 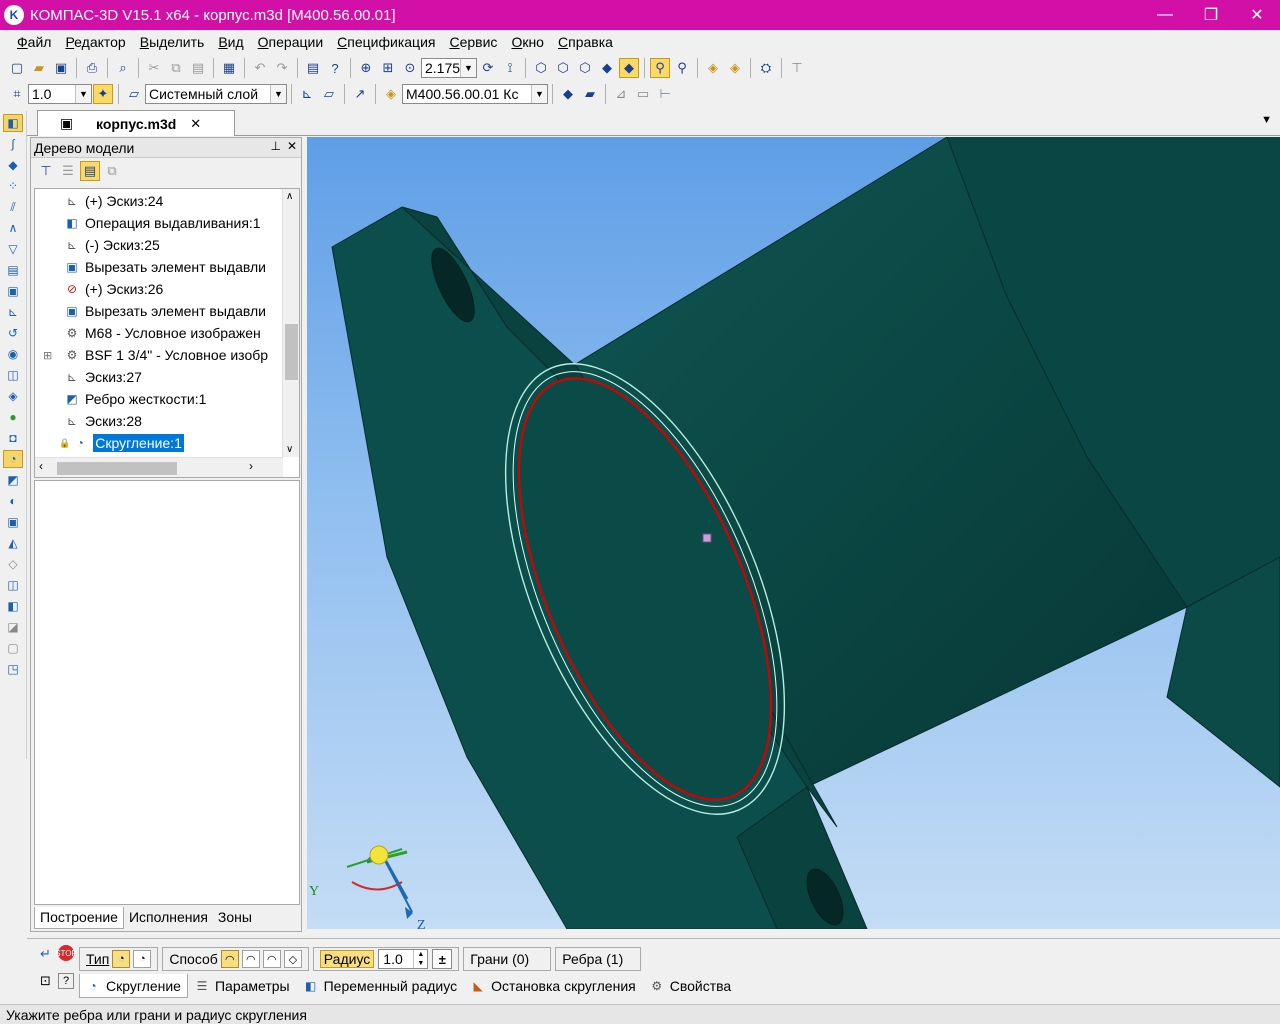 What do you see at coordinates (13, 375) in the screenshot?
I see `extrude-op-icon: ◫` at bounding box center [13, 375].